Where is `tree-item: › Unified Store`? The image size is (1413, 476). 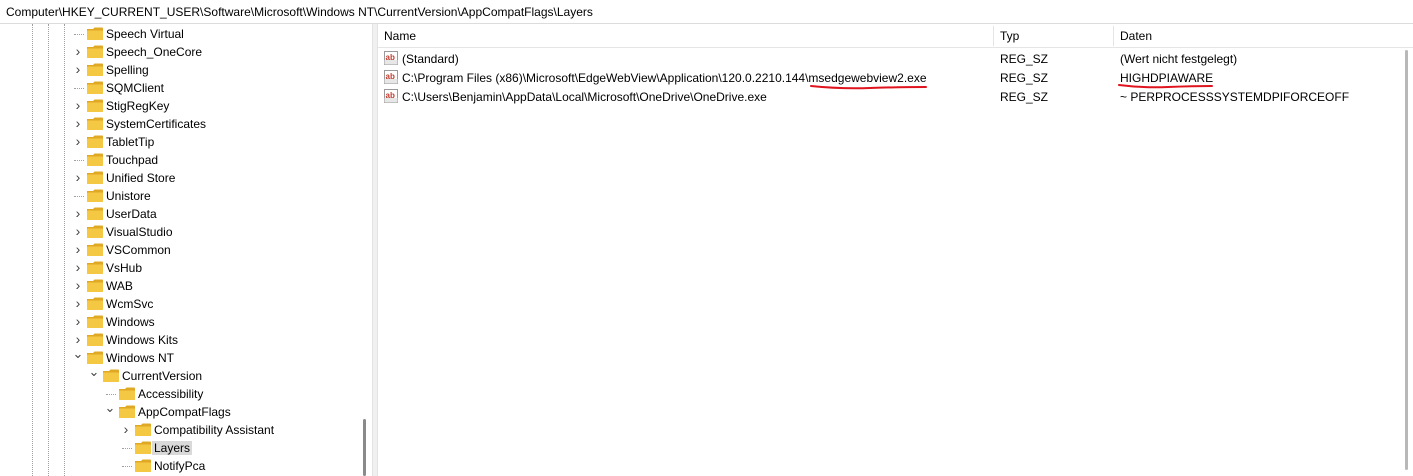
tree-item: › Unified Store is located at coordinates (179, 178).